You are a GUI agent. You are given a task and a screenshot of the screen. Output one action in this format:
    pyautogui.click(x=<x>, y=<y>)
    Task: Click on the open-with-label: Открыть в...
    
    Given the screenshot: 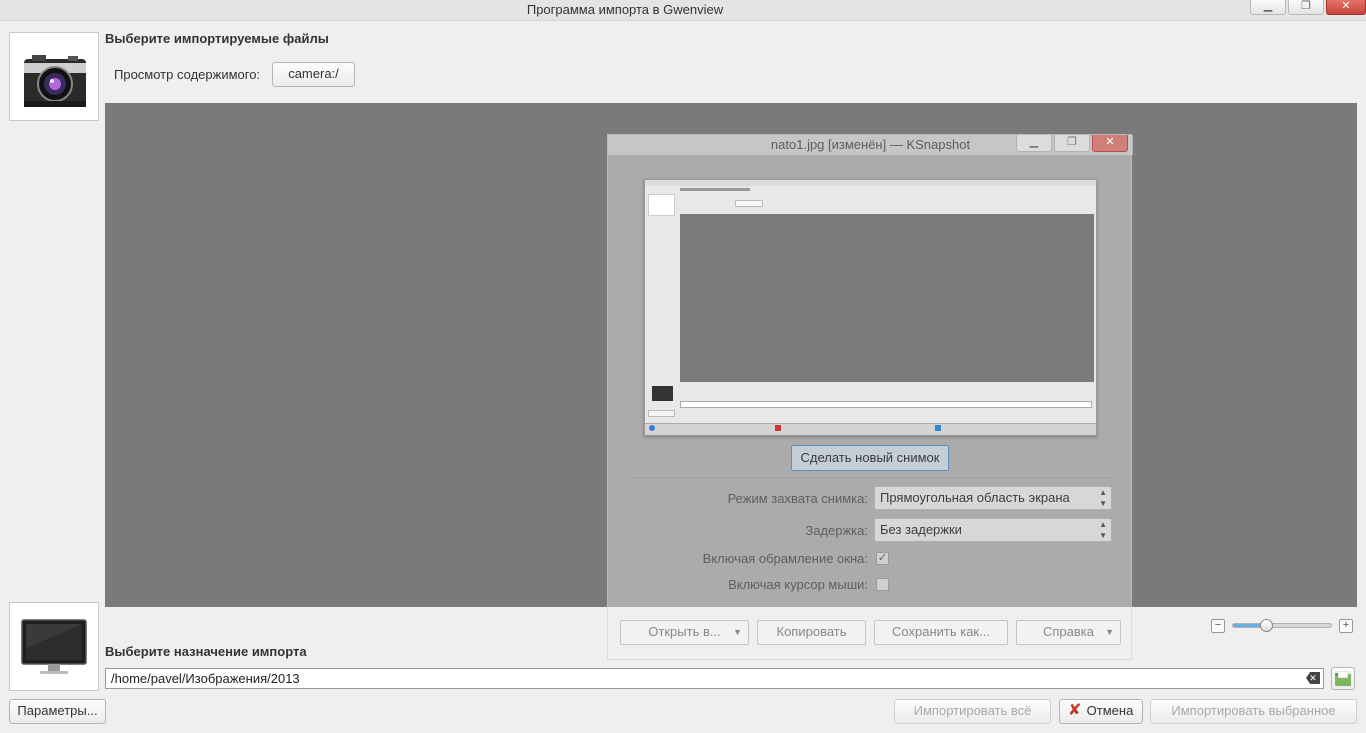 What is the action you would take?
    pyautogui.click(x=684, y=631)
    